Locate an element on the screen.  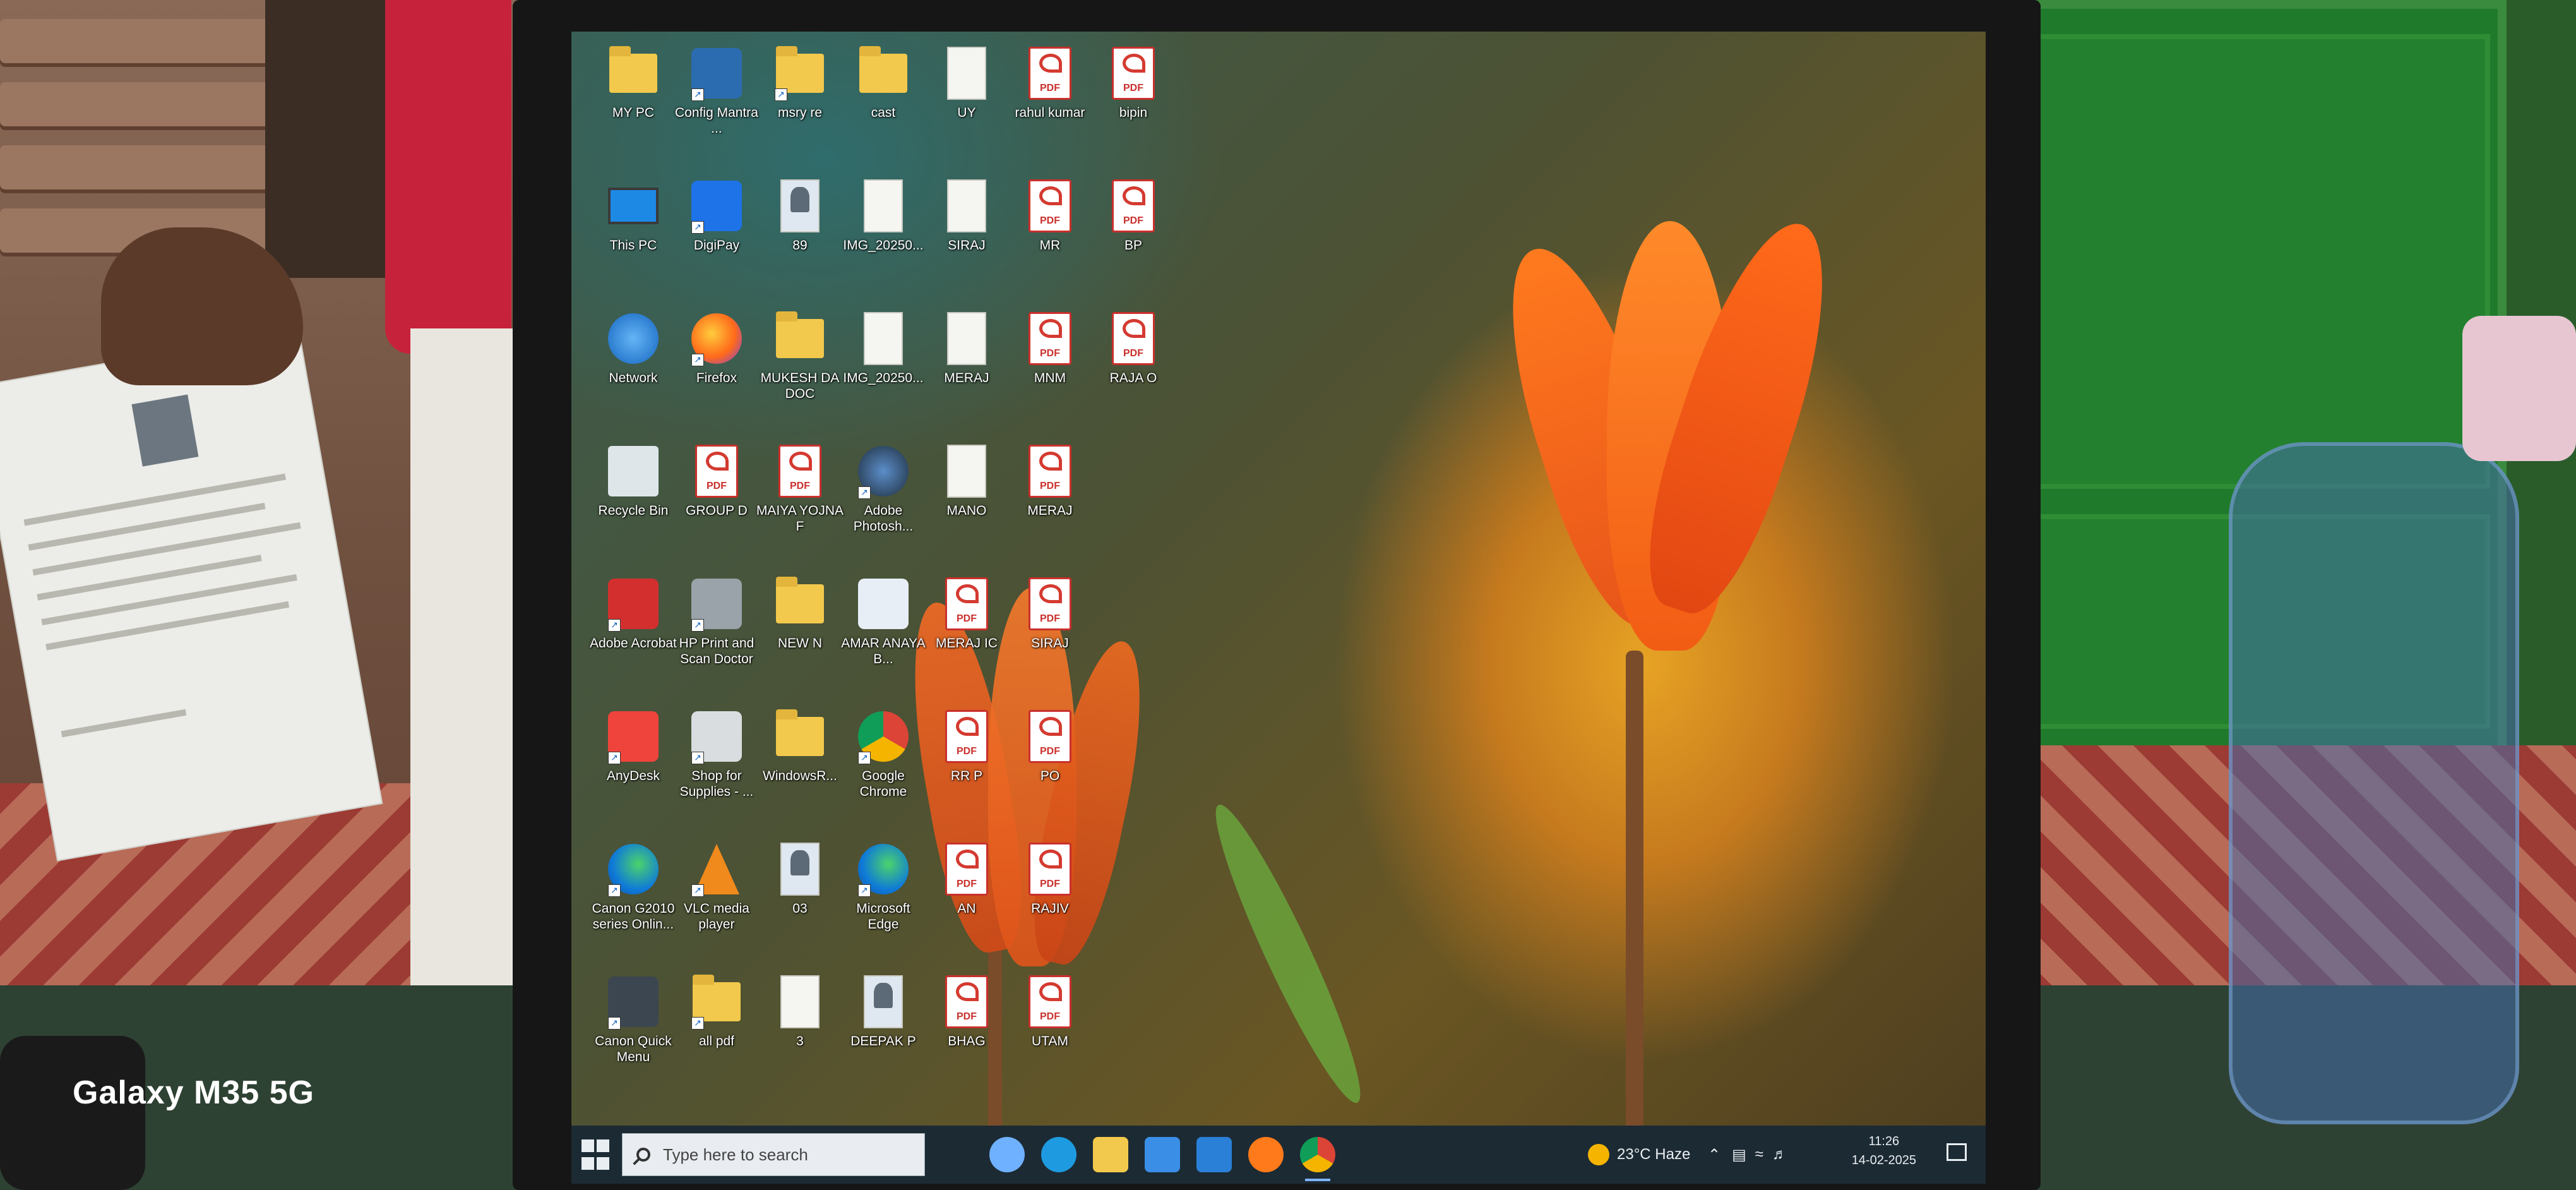
desktop-icon: PDF MAIYA YOJNA F is located at coordinates (800, 488).